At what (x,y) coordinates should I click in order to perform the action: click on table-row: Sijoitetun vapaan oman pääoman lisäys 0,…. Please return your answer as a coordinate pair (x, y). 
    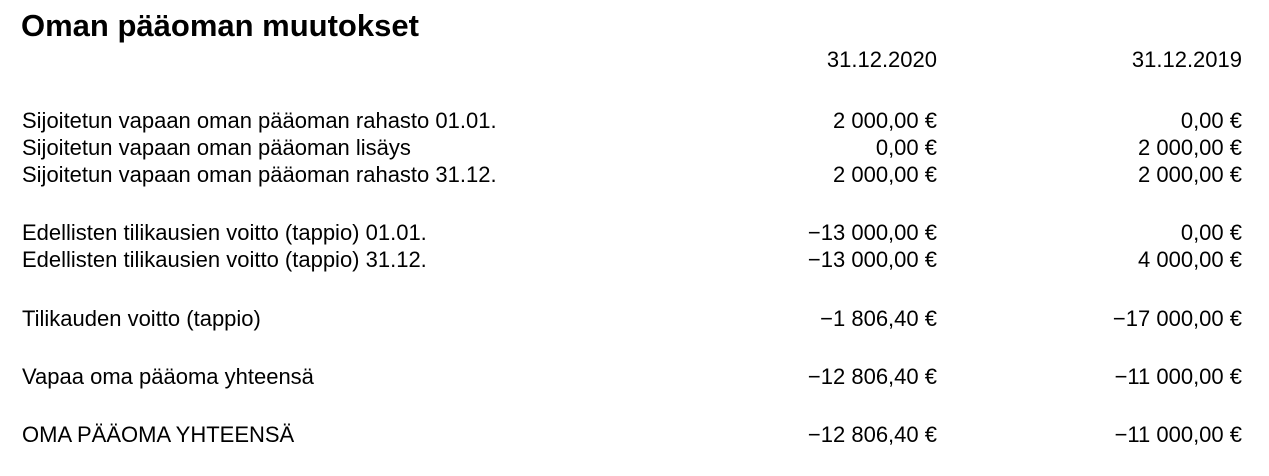
    Looking at the image, I should click on (634, 148).